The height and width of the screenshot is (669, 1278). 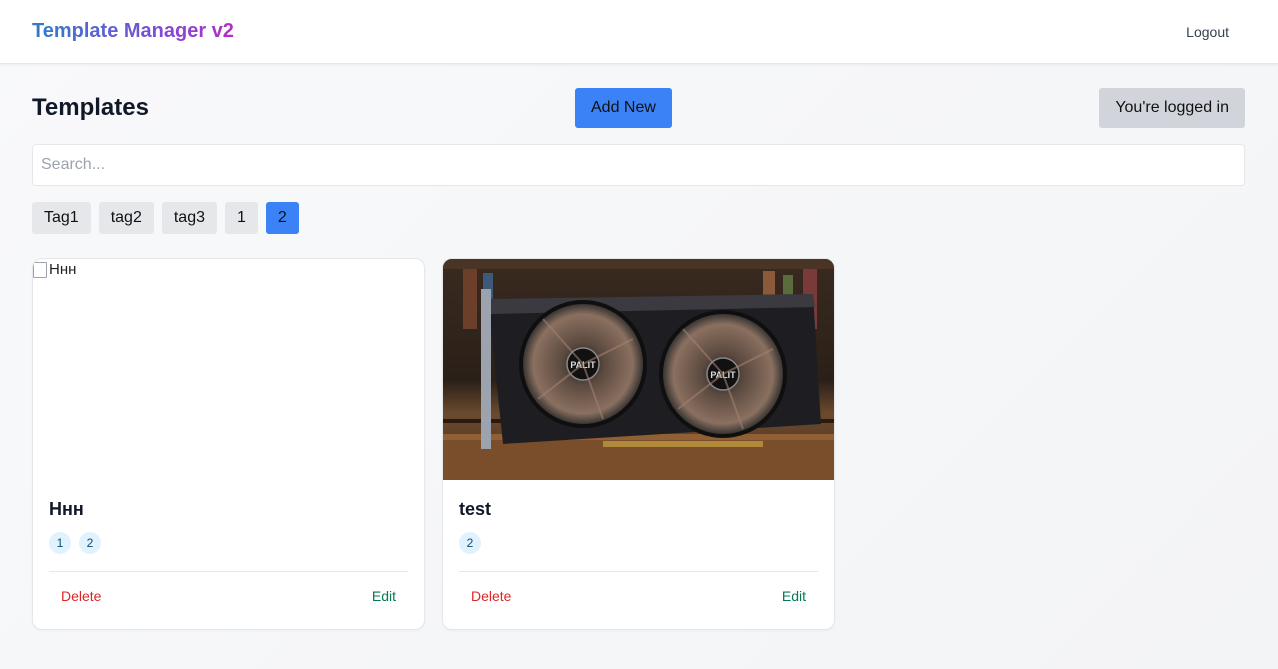 I want to click on template-title: Ннн, so click(x=66, y=509).